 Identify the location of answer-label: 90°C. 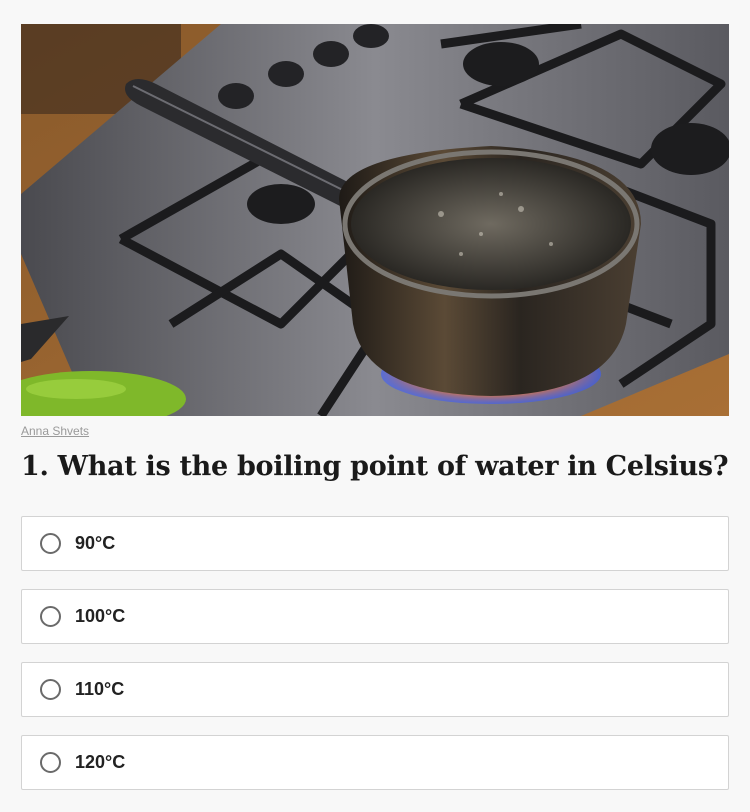
(95, 543).